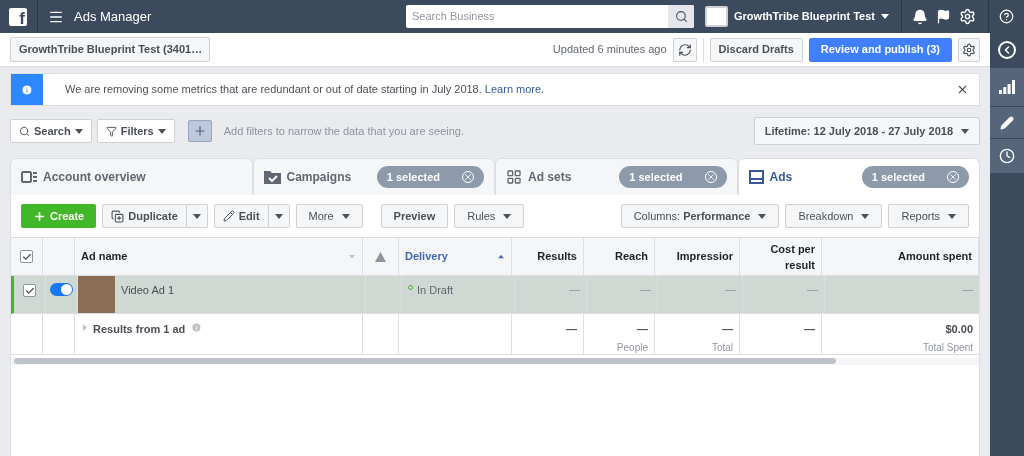  Describe the element at coordinates (514, 177) in the screenshot. I see `grid-icon` at that location.